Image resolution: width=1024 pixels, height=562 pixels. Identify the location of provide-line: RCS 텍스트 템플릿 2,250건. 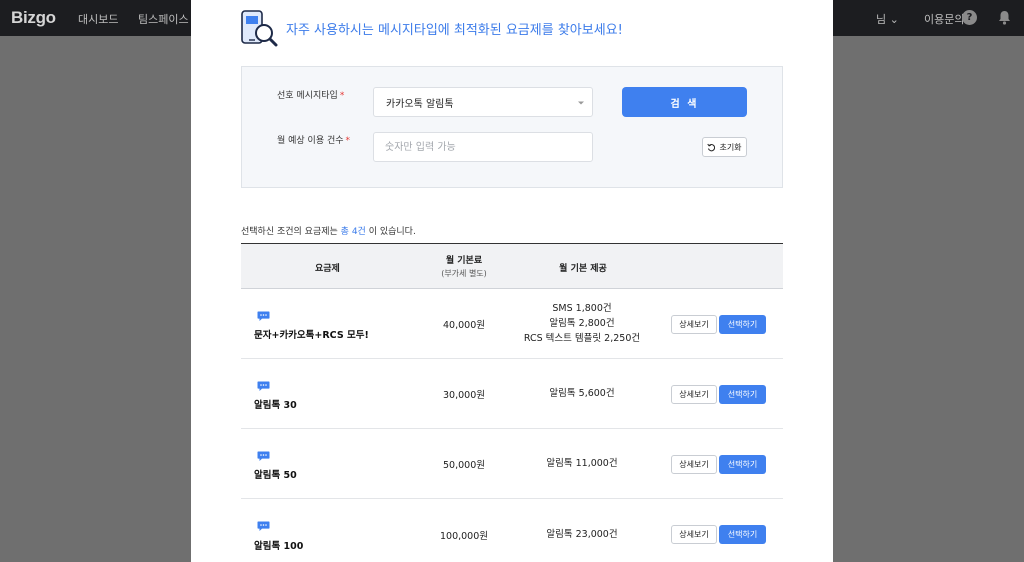
(582, 338).